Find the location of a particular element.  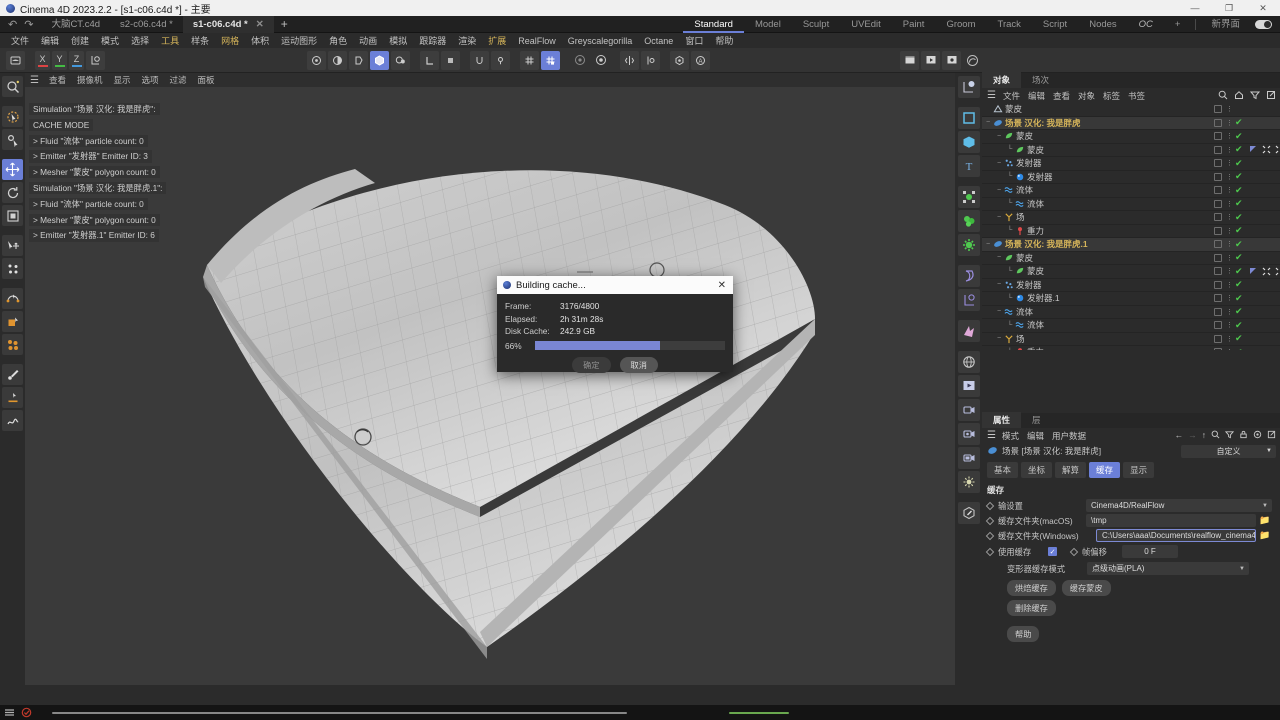

object-tree-row: − 蒙皮 ⋮ ✔ is located at coordinates (1131, 137).